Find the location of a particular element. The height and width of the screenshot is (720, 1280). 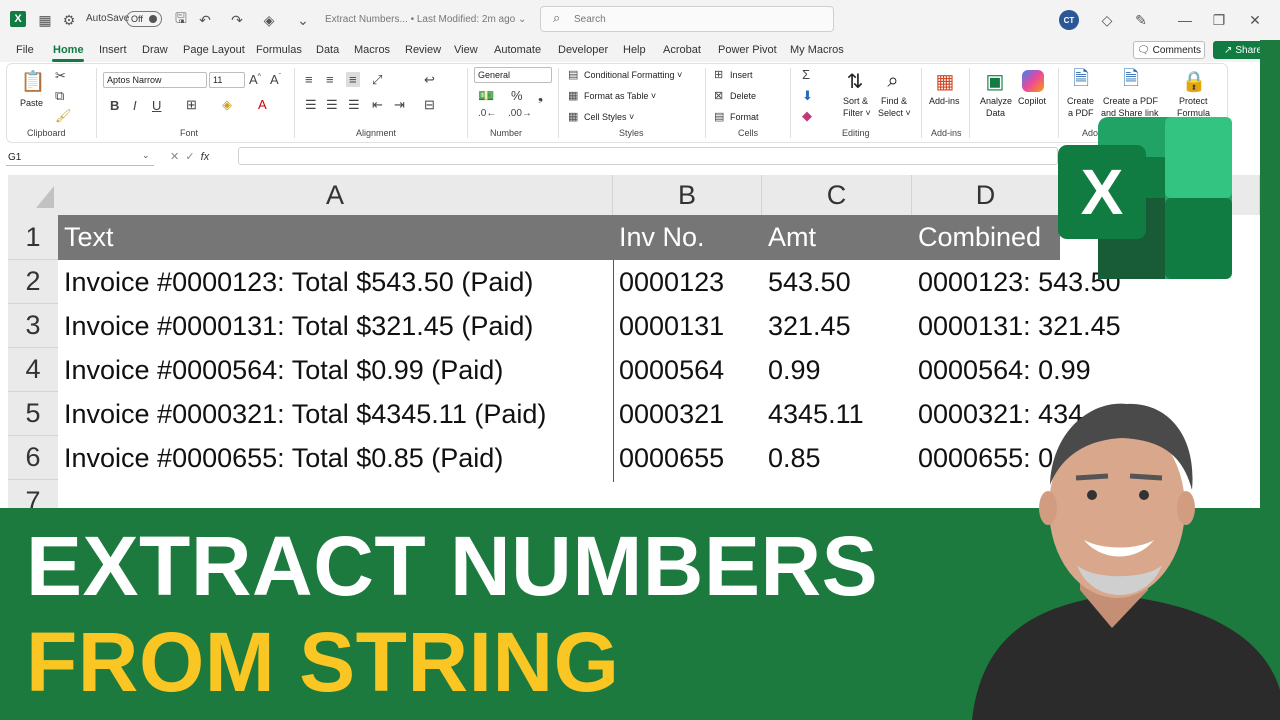

table-cell: 4345.11 is located at coordinates (816, 414).